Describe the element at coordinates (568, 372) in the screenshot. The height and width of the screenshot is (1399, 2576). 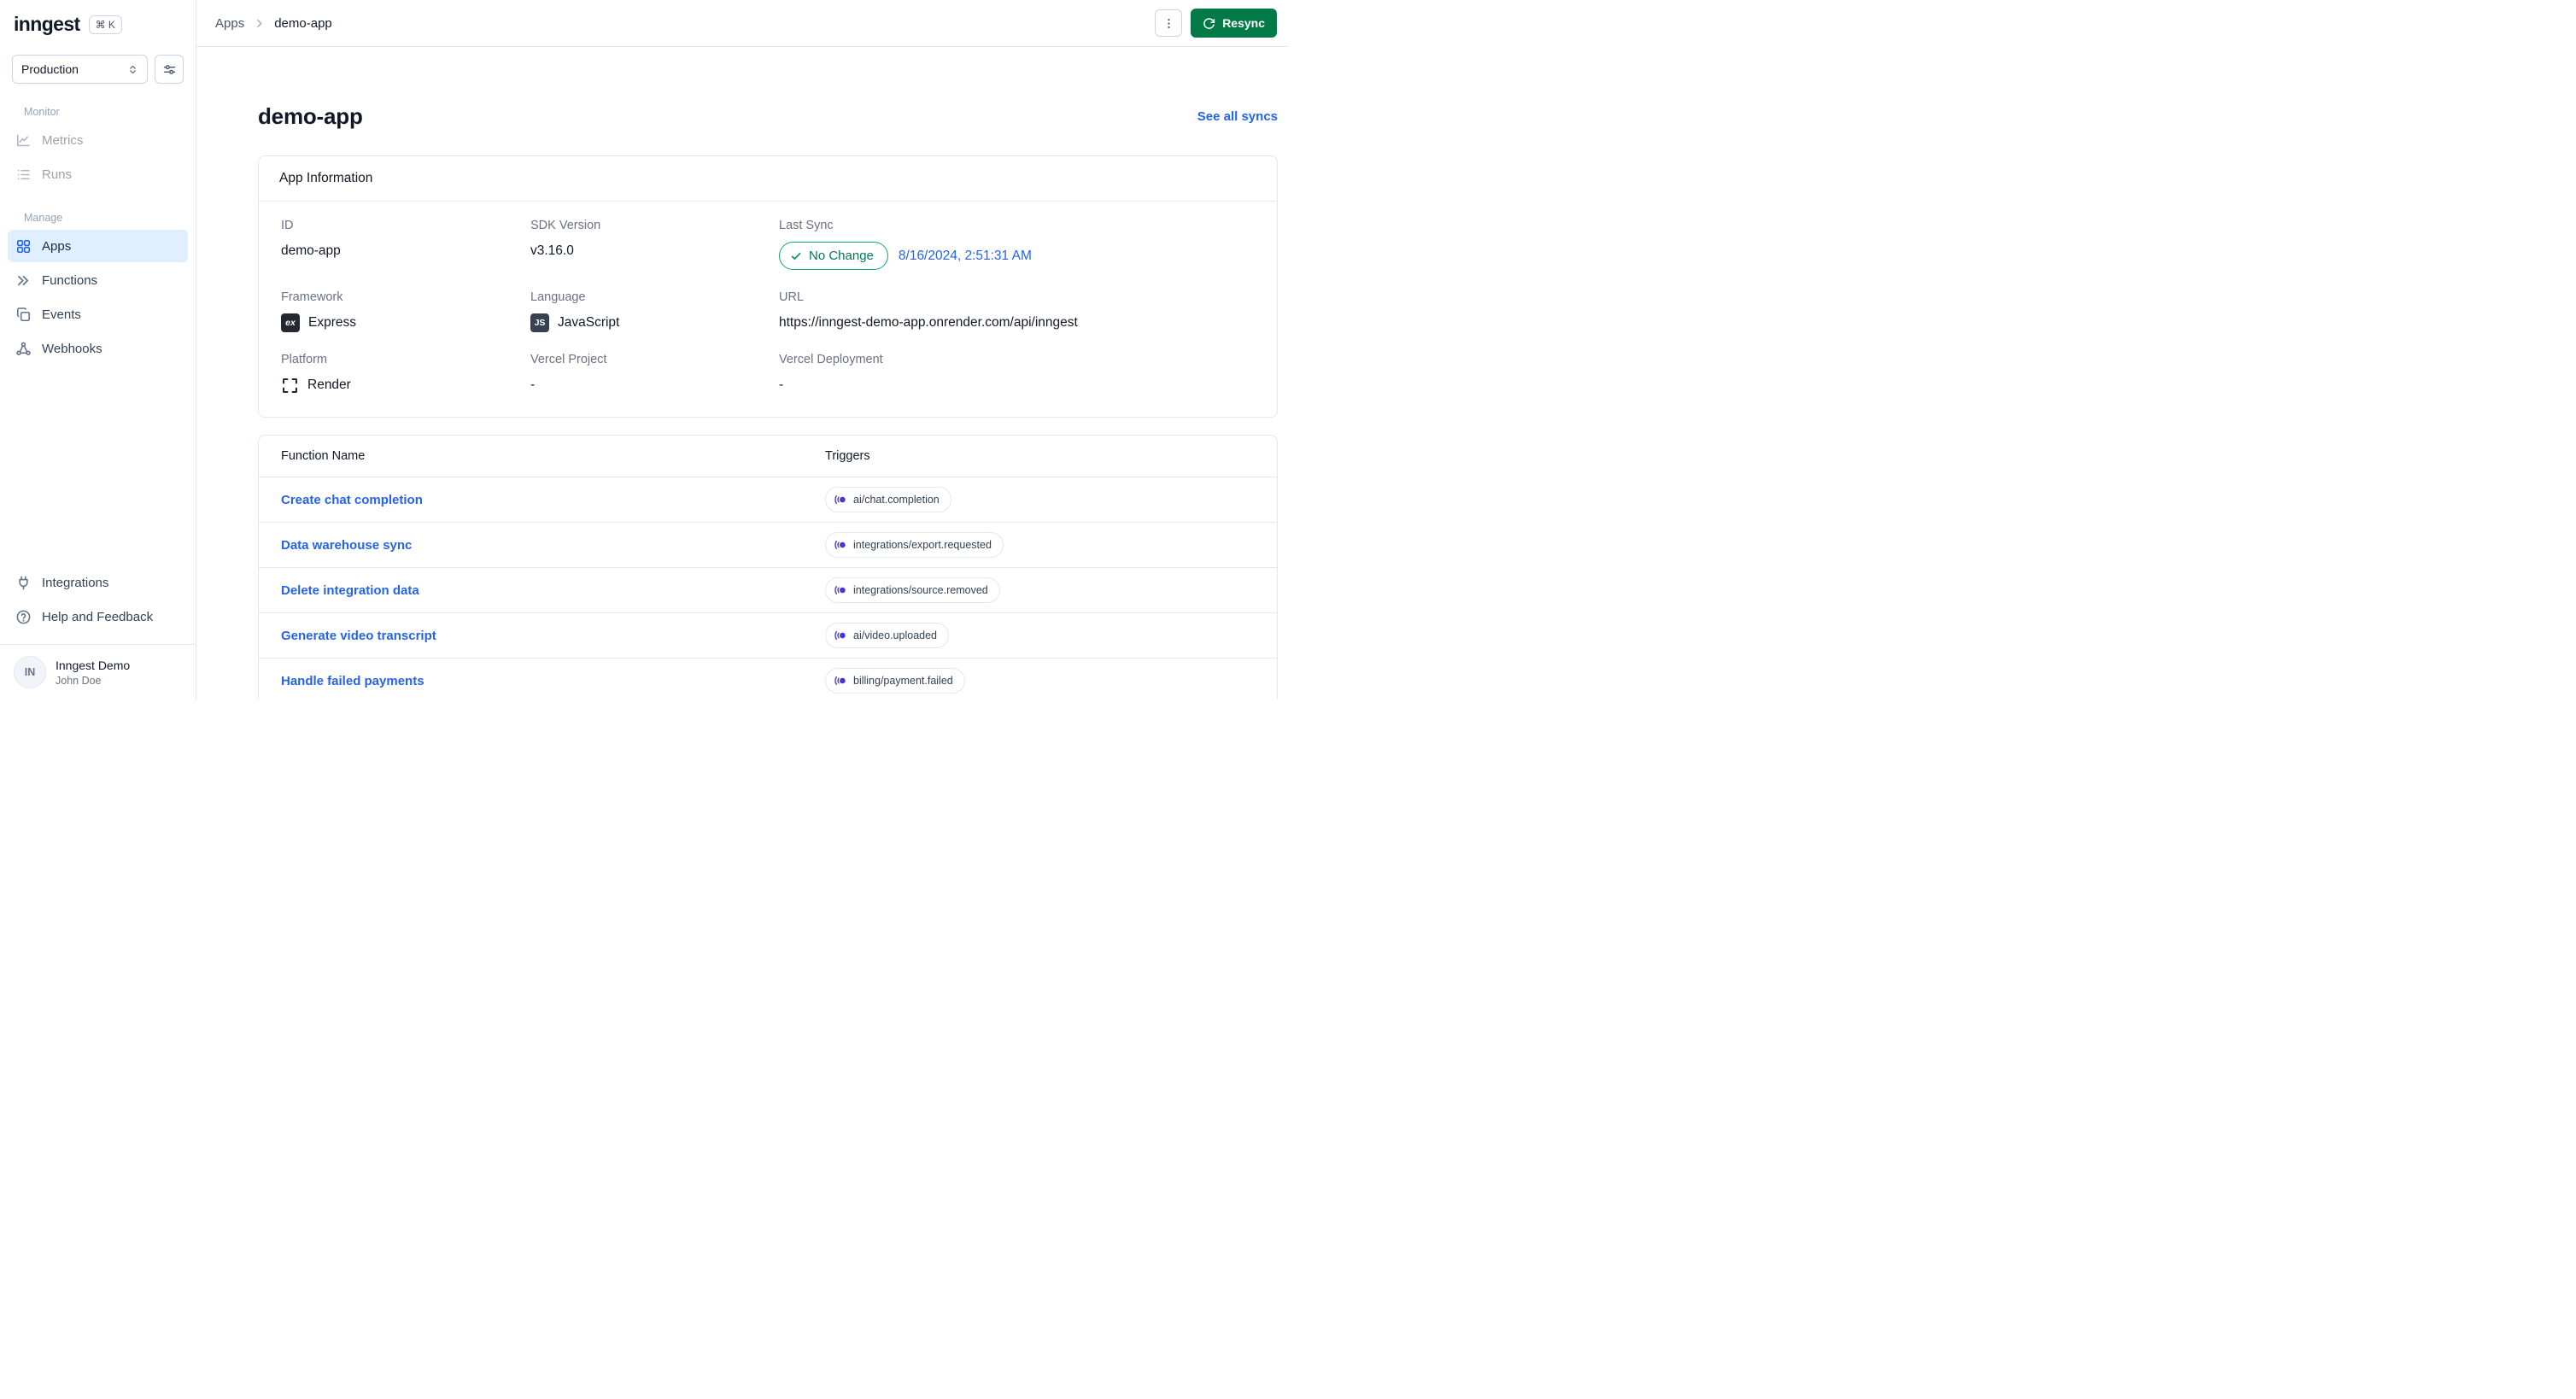
I see `field-vercel-project: Vercel Project -` at that location.